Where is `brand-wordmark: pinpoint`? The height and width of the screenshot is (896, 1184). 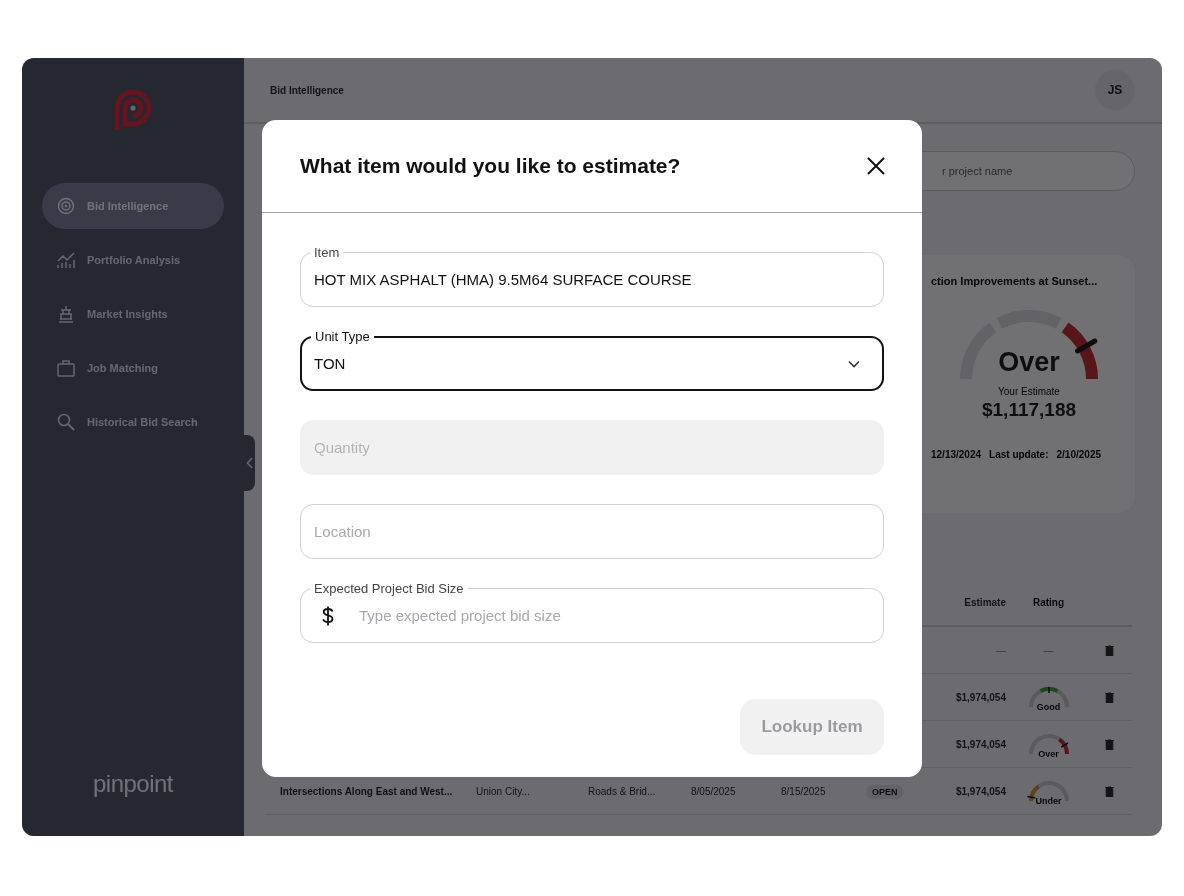
brand-wordmark: pinpoint is located at coordinates (133, 784).